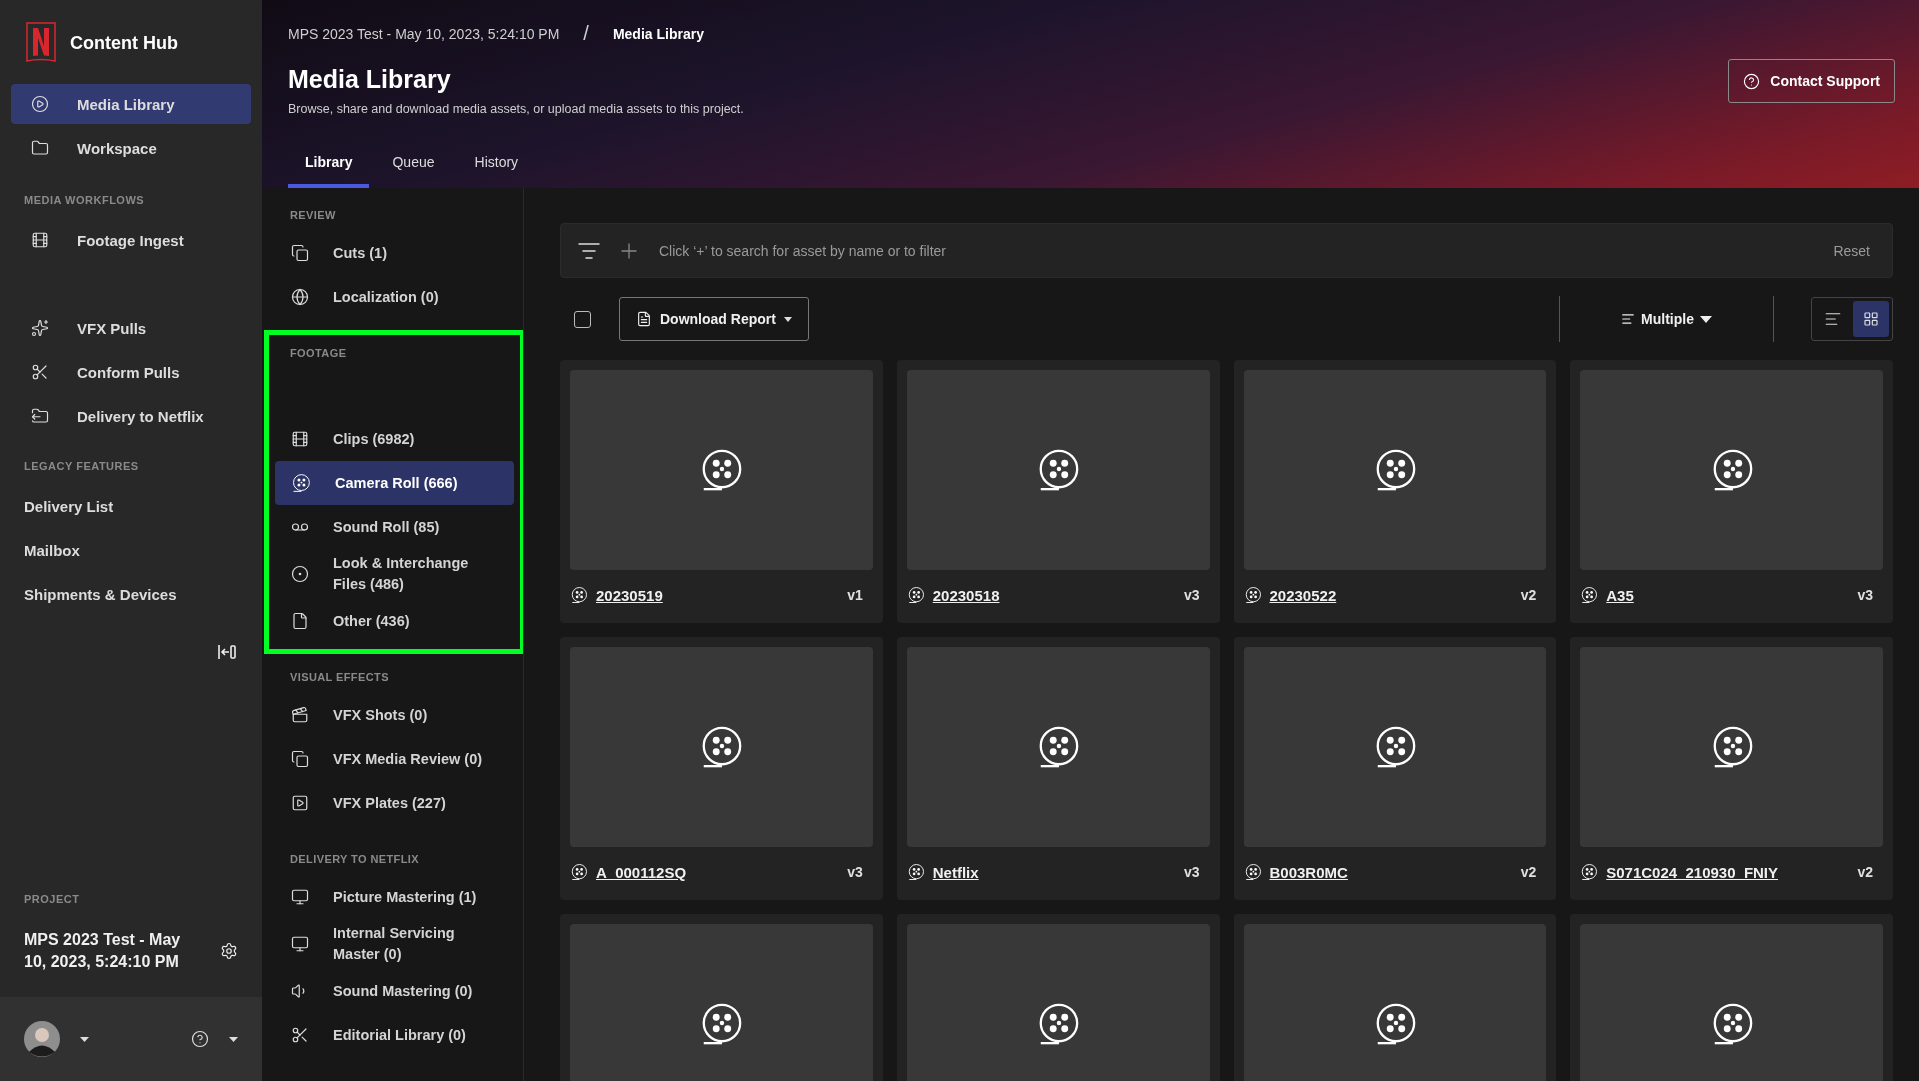 This screenshot has width=1919, height=1081. What do you see at coordinates (300, 621) in the screenshot?
I see `file-icon` at bounding box center [300, 621].